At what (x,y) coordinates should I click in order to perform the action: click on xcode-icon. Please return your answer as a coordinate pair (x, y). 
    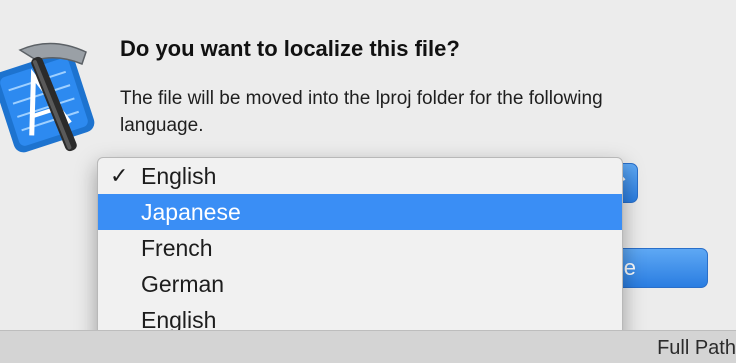
    Looking at the image, I should click on (55, 94).